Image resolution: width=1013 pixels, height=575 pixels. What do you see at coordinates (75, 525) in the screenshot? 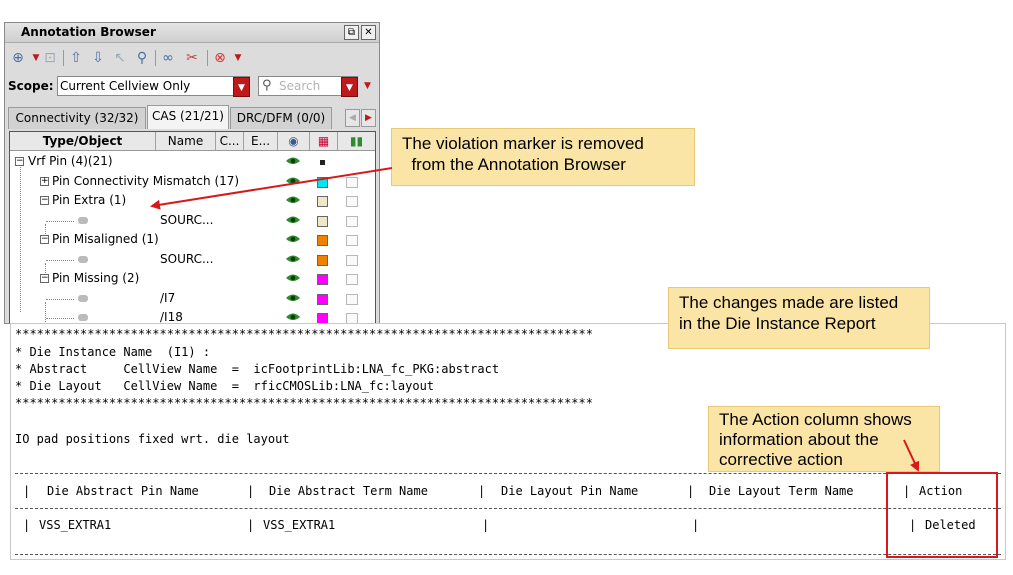
I see `cell-abstract-pin: VSS_EXTRA1` at bounding box center [75, 525].